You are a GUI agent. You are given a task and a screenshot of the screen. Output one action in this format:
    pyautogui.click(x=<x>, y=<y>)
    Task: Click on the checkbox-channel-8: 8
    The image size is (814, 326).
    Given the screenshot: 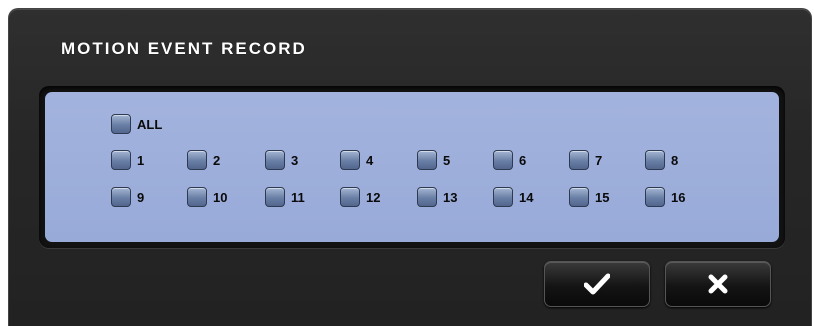 What is the action you would take?
    pyautogui.click(x=661, y=160)
    